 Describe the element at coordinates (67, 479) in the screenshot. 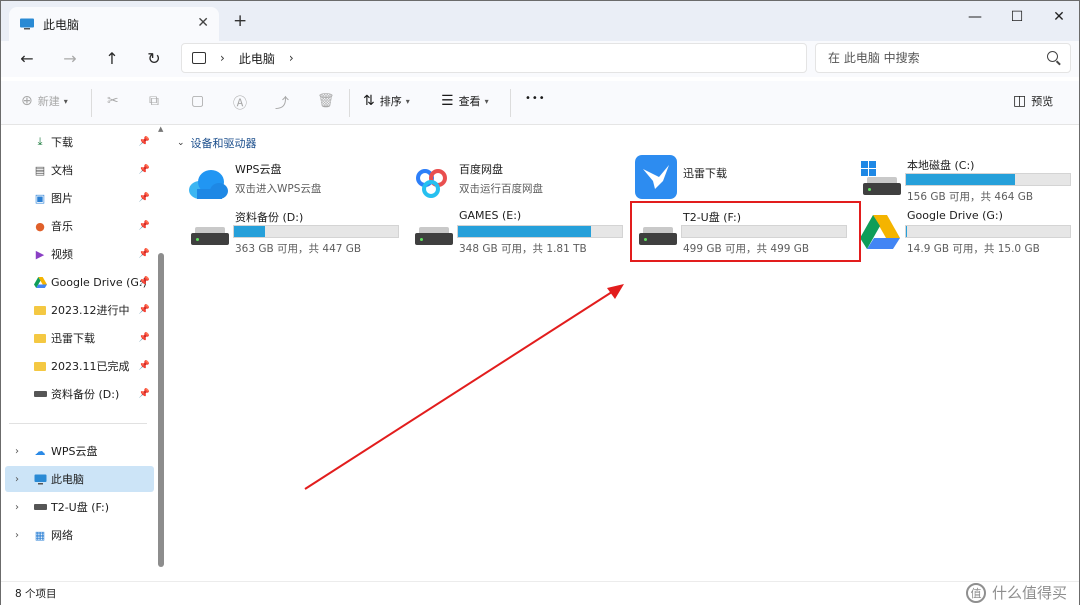

I see `sidebar-item-label: 此电脑` at that location.